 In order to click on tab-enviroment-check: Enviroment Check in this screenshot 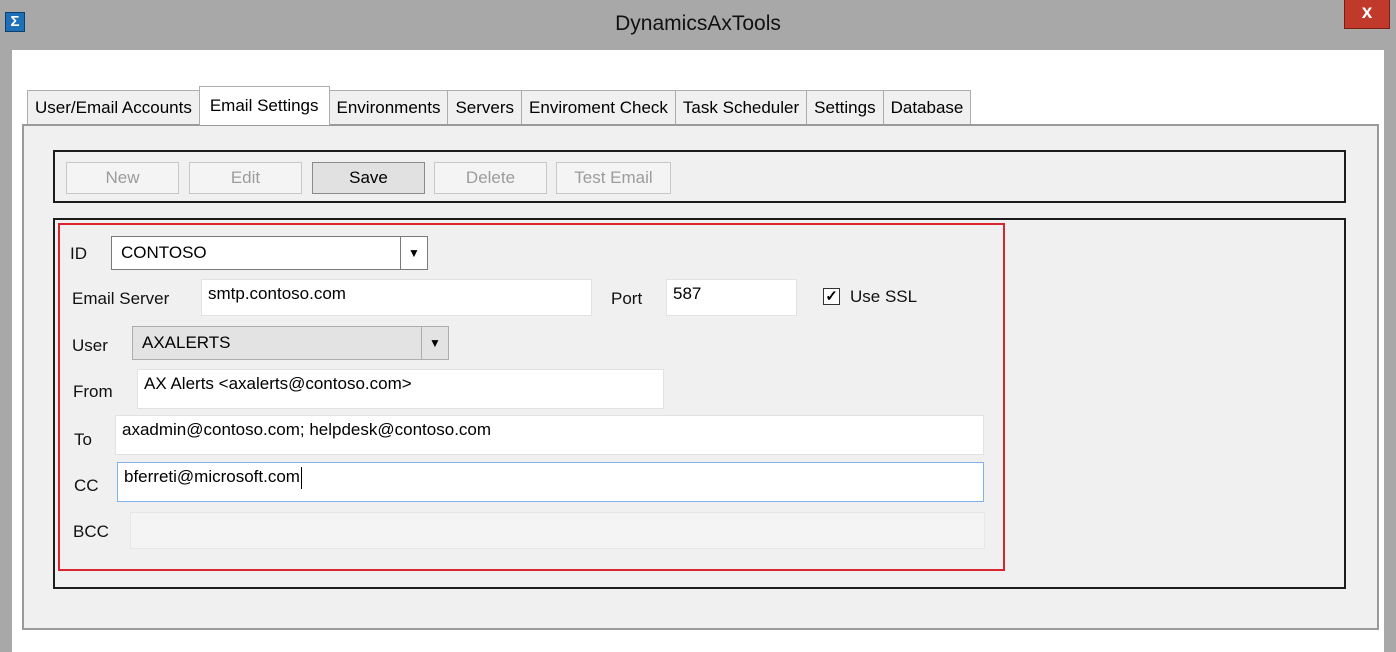, I will do `click(598, 107)`.